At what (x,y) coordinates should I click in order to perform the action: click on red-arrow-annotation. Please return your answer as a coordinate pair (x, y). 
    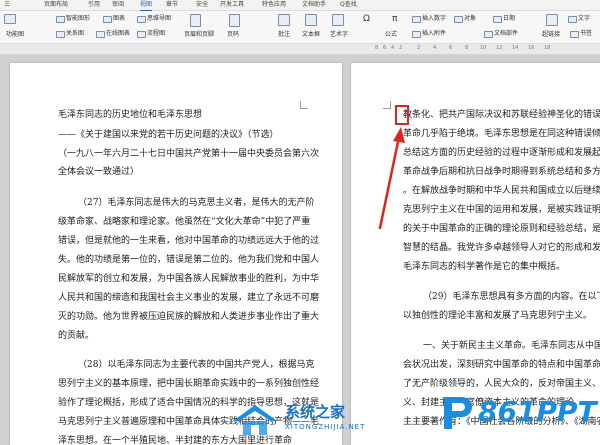
    Looking at the image, I should click on (391, 178).